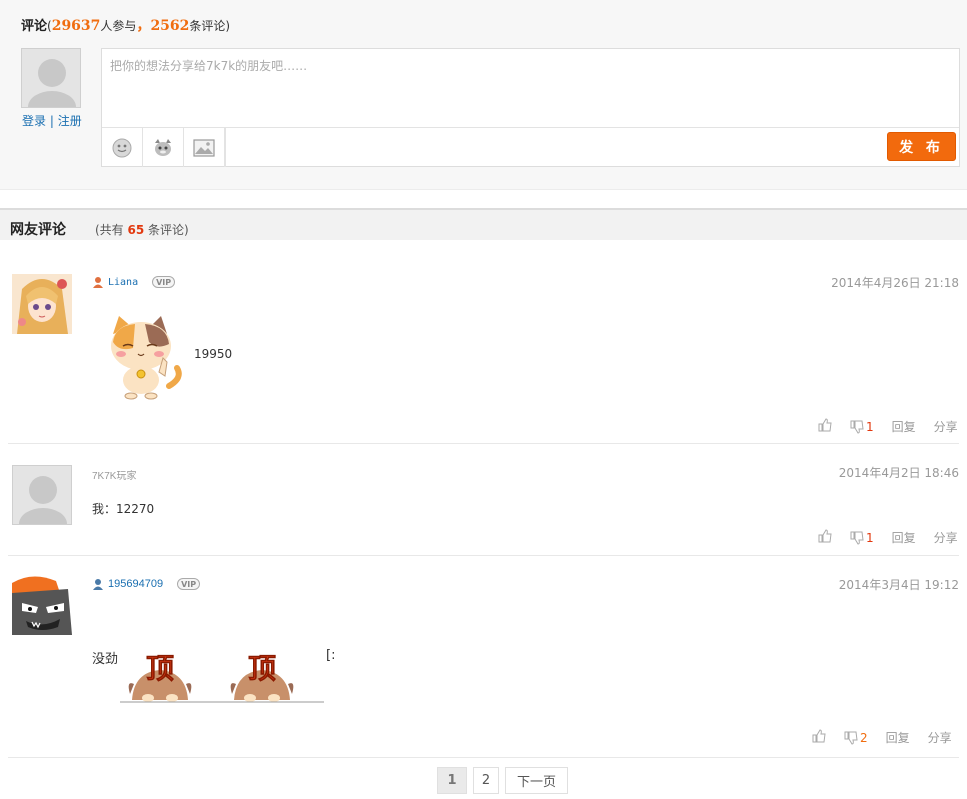 Image resolution: width=967 pixels, height=799 pixels. Describe the element at coordinates (123, 509) in the screenshot. I see `comment-text: 我：12270` at that location.